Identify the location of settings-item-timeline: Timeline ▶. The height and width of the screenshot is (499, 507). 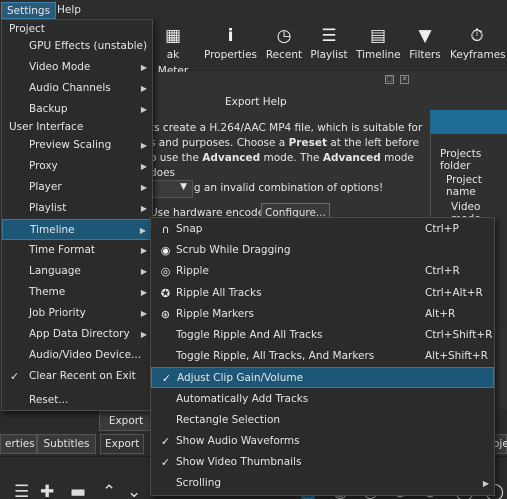
(77, 229).